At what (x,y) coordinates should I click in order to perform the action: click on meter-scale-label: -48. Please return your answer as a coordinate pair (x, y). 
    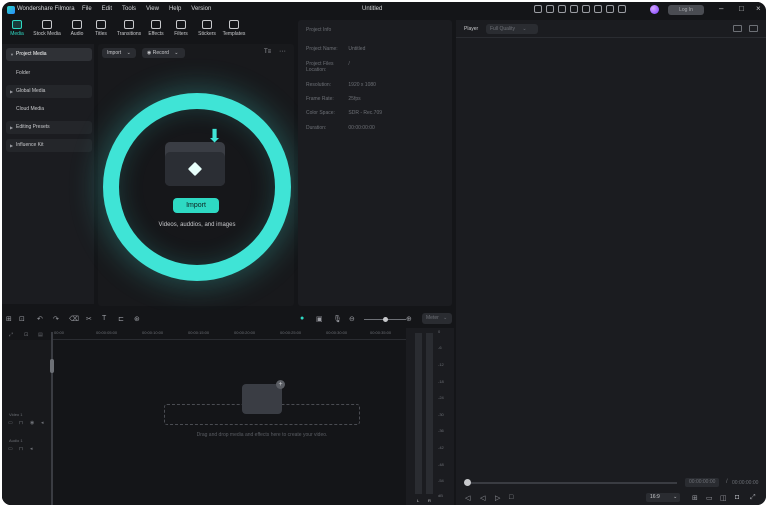
    Looking at the image, I should click on (441, 464).